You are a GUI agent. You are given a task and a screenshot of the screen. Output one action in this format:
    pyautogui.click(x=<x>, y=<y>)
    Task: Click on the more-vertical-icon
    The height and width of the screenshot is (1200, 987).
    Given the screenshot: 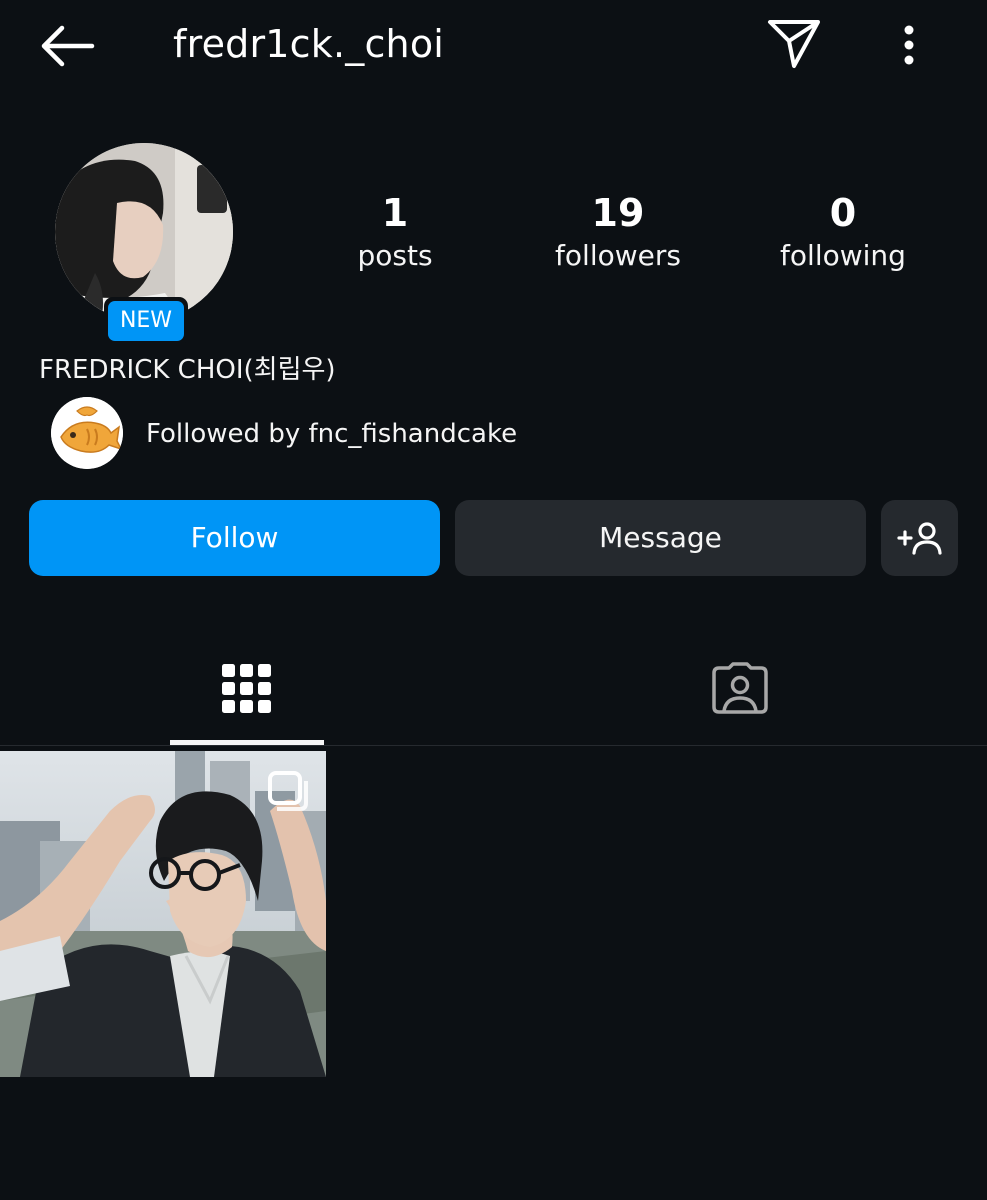 What is the action you would take?
    pyautogui.click(x=909, y=45)
    